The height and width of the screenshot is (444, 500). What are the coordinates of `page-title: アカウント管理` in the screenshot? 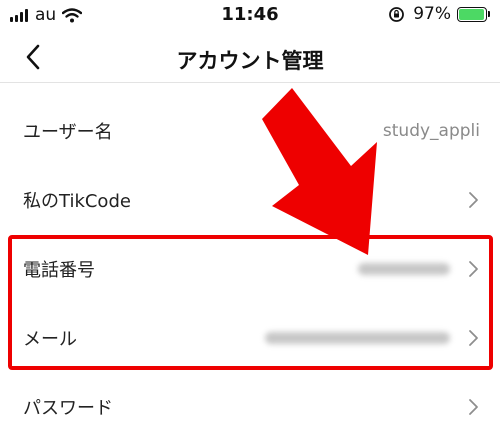 It's located at (250, 61).